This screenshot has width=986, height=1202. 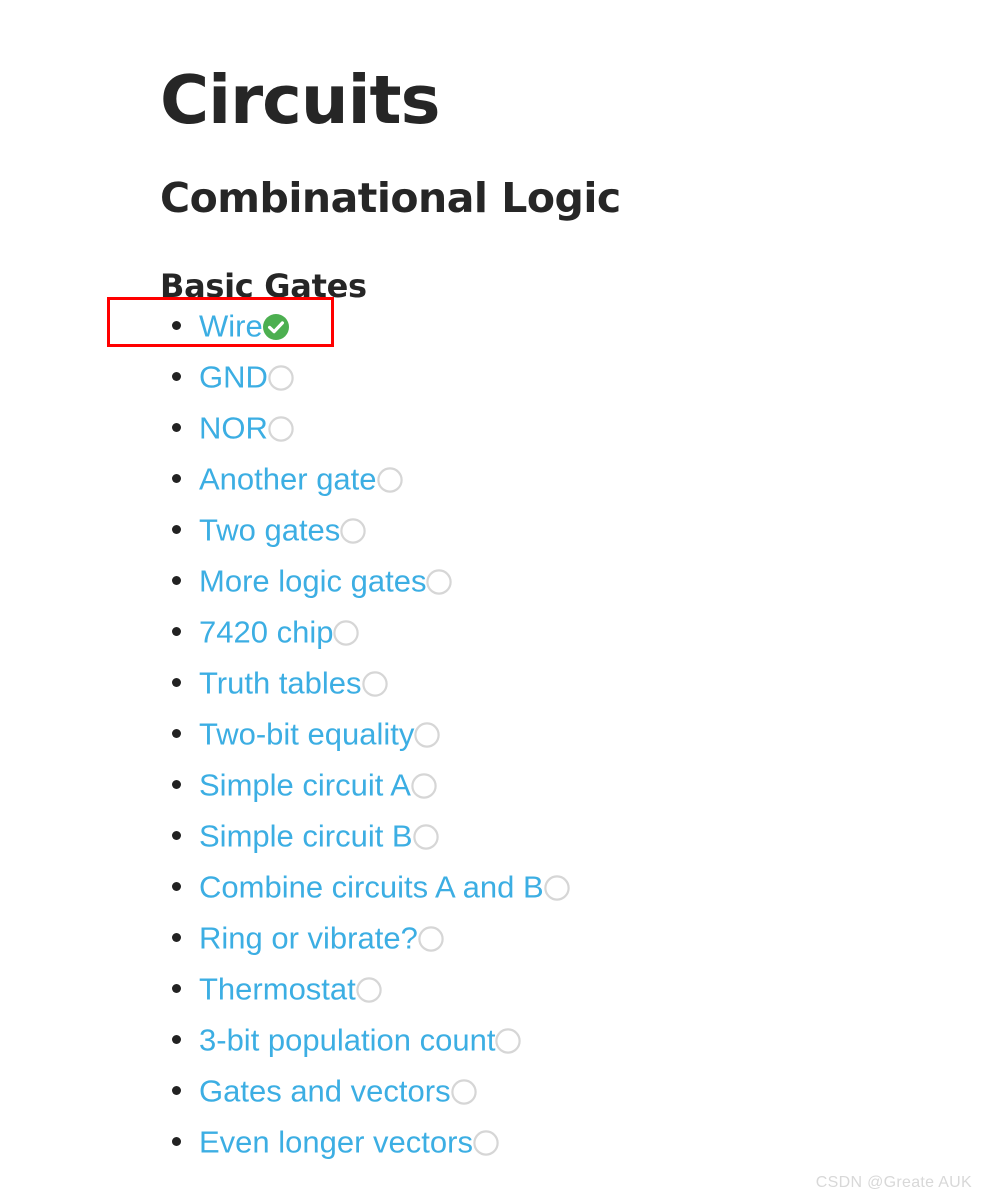 I want to click on exercise-link: GND, so click(x=233, y=376).